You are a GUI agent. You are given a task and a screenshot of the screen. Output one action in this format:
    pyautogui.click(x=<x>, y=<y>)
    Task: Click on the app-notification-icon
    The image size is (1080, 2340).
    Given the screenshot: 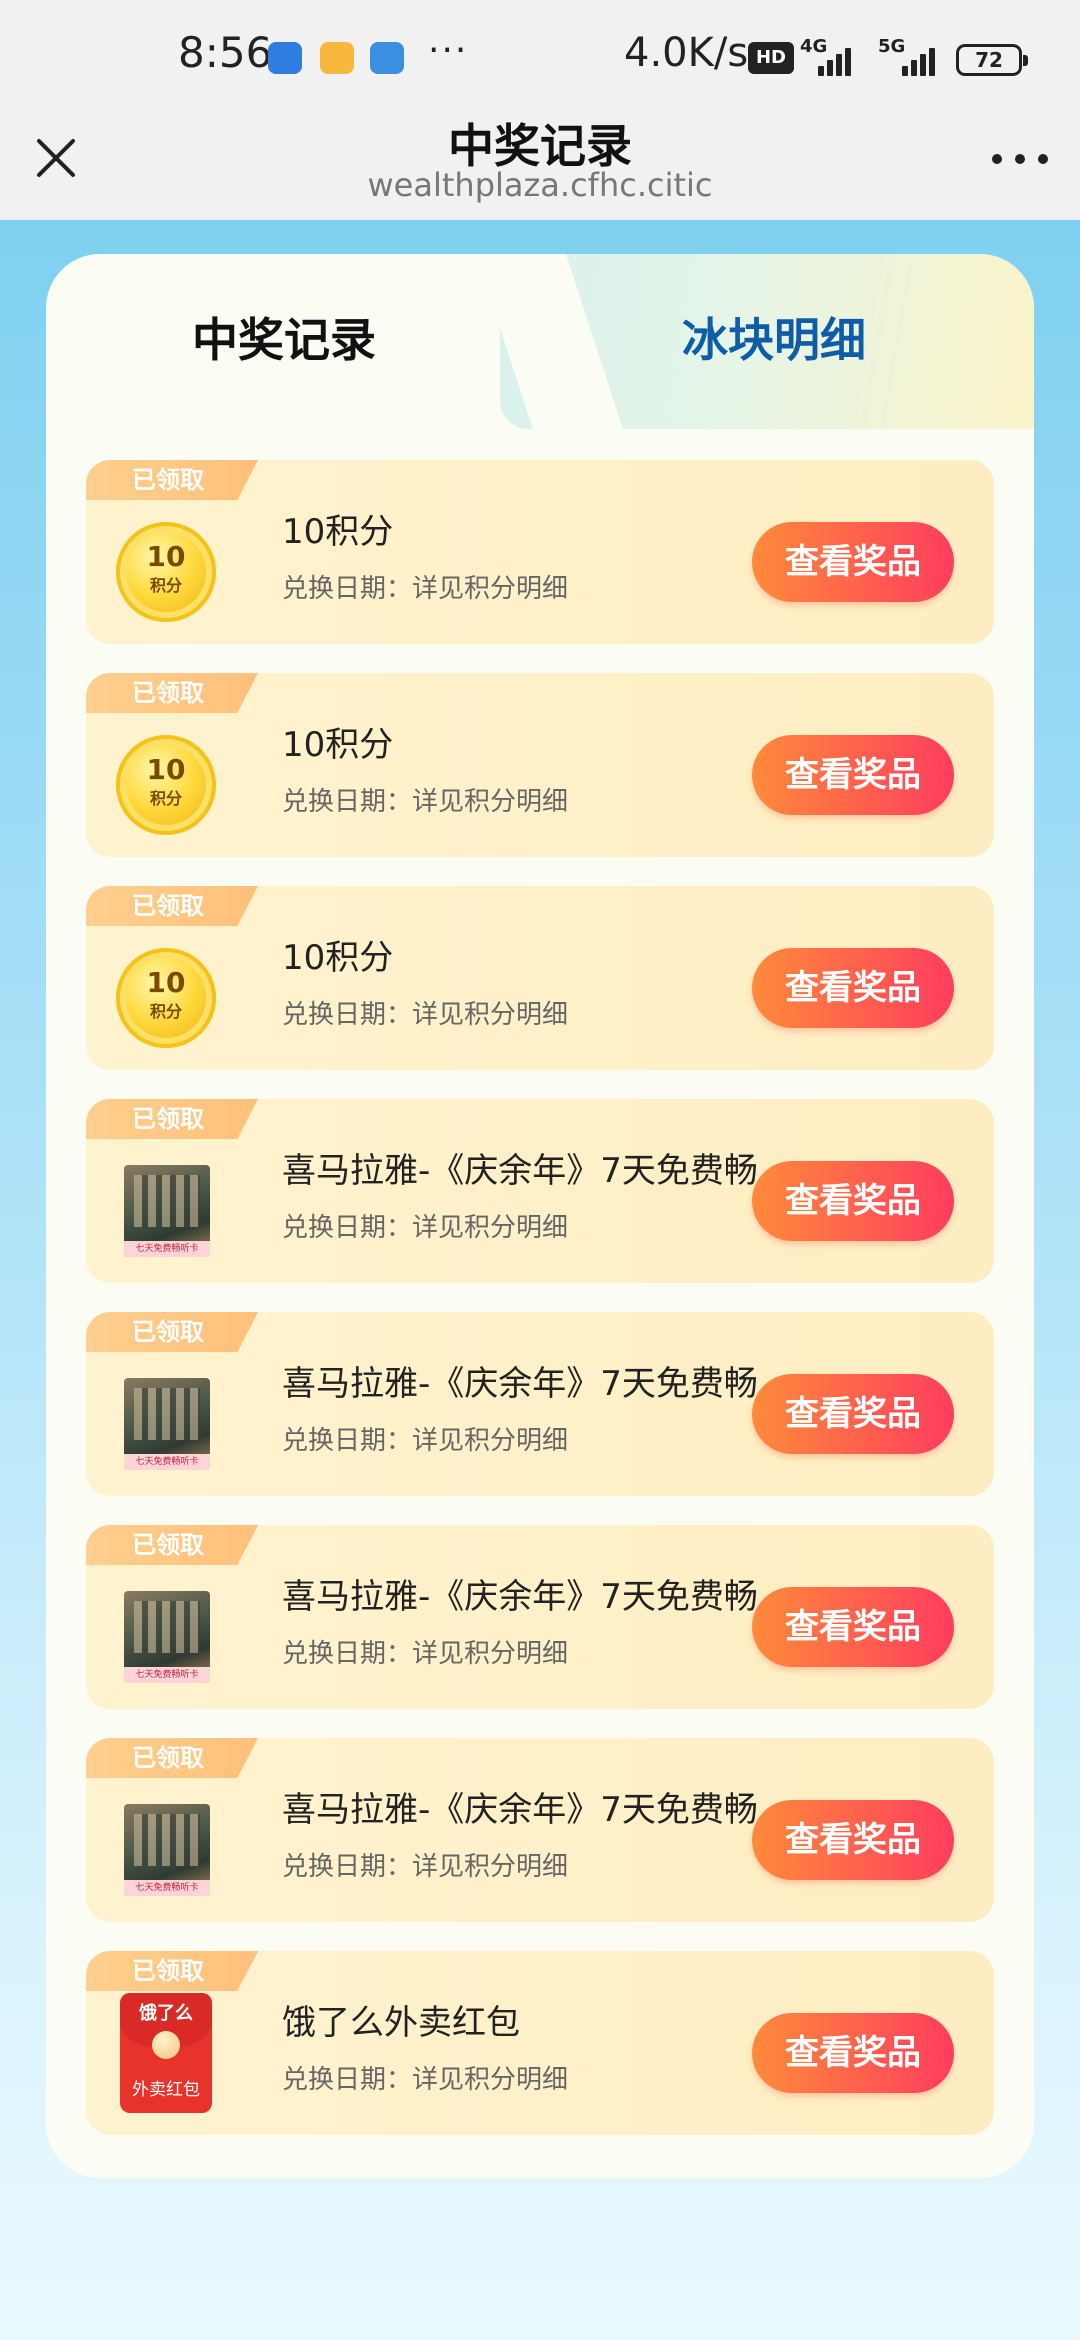 What is the action you would take?
    pyautogui.click(x=285, y=58)
    